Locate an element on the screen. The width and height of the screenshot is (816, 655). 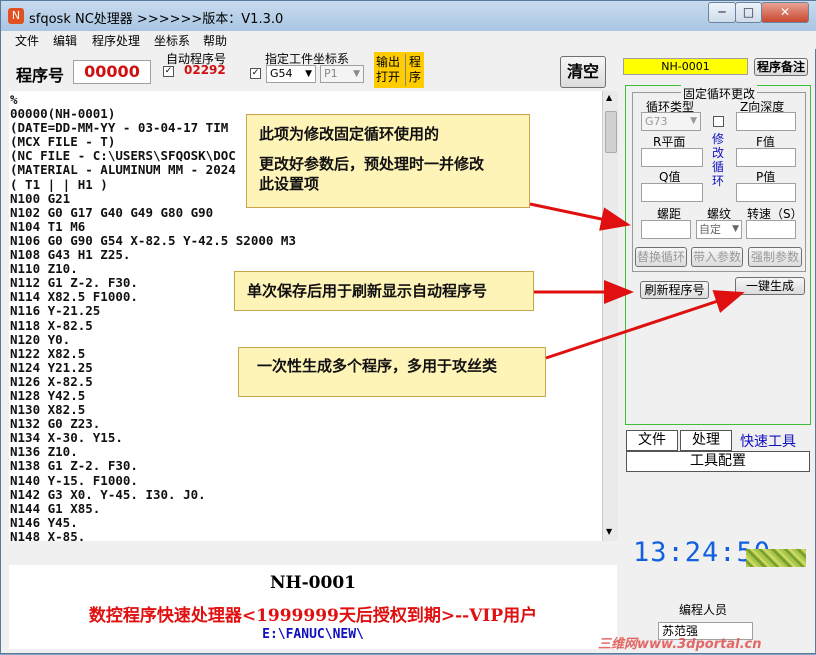
arrow-to-generate is located at coordinates (645, 325).